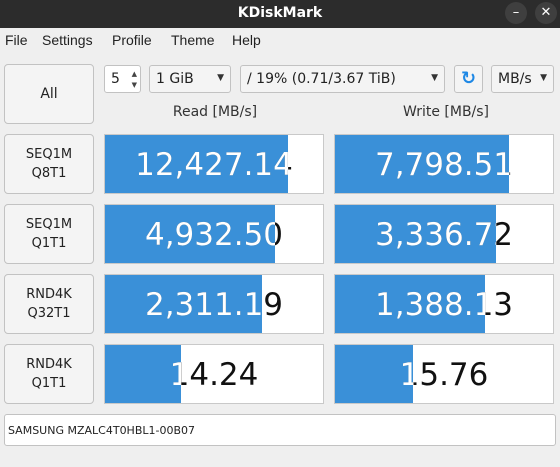  I want to click on test-button-rnd4k-q32t1: RND4K Q32T1, so click(49, 304).